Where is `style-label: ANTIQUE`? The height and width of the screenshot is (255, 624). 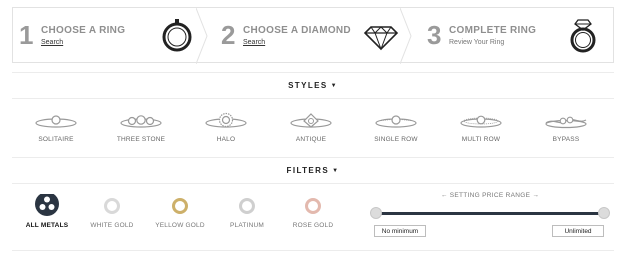 style-label: ANTIQUE is located at coordinates (311, 139).